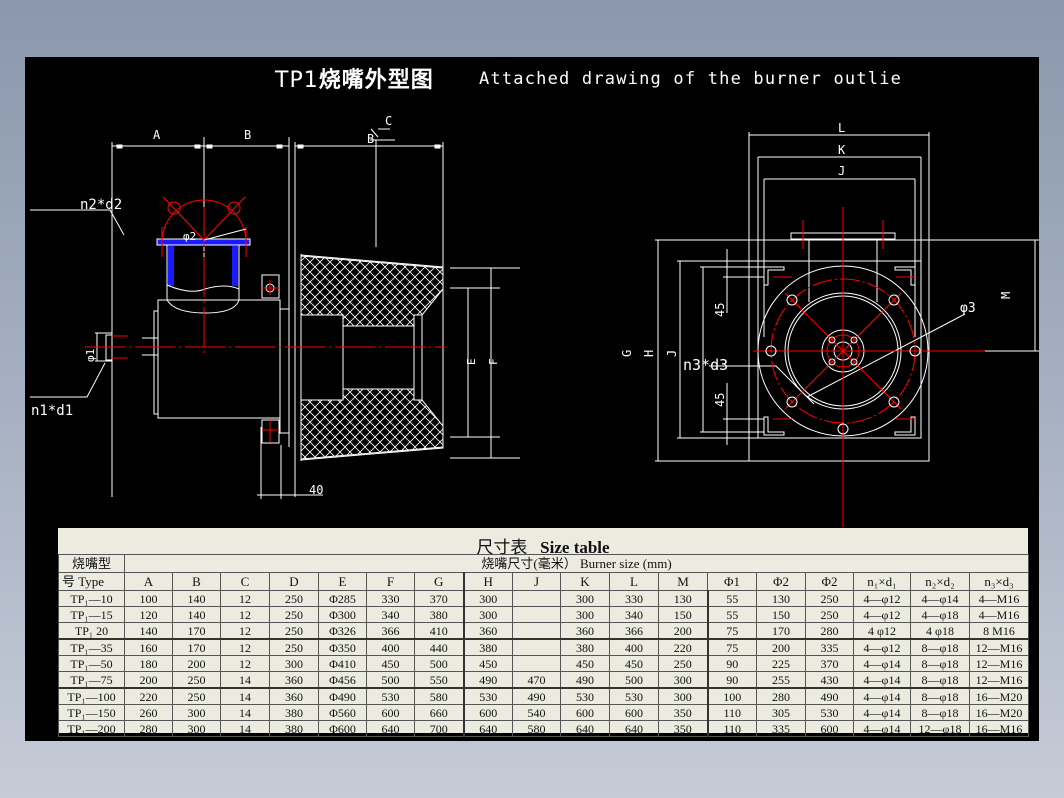 This screenshot has width=1064, height=798. Describe the element at coordinates (342, 614) in the screenshot. I see `table-cell: Φ300` at that location.